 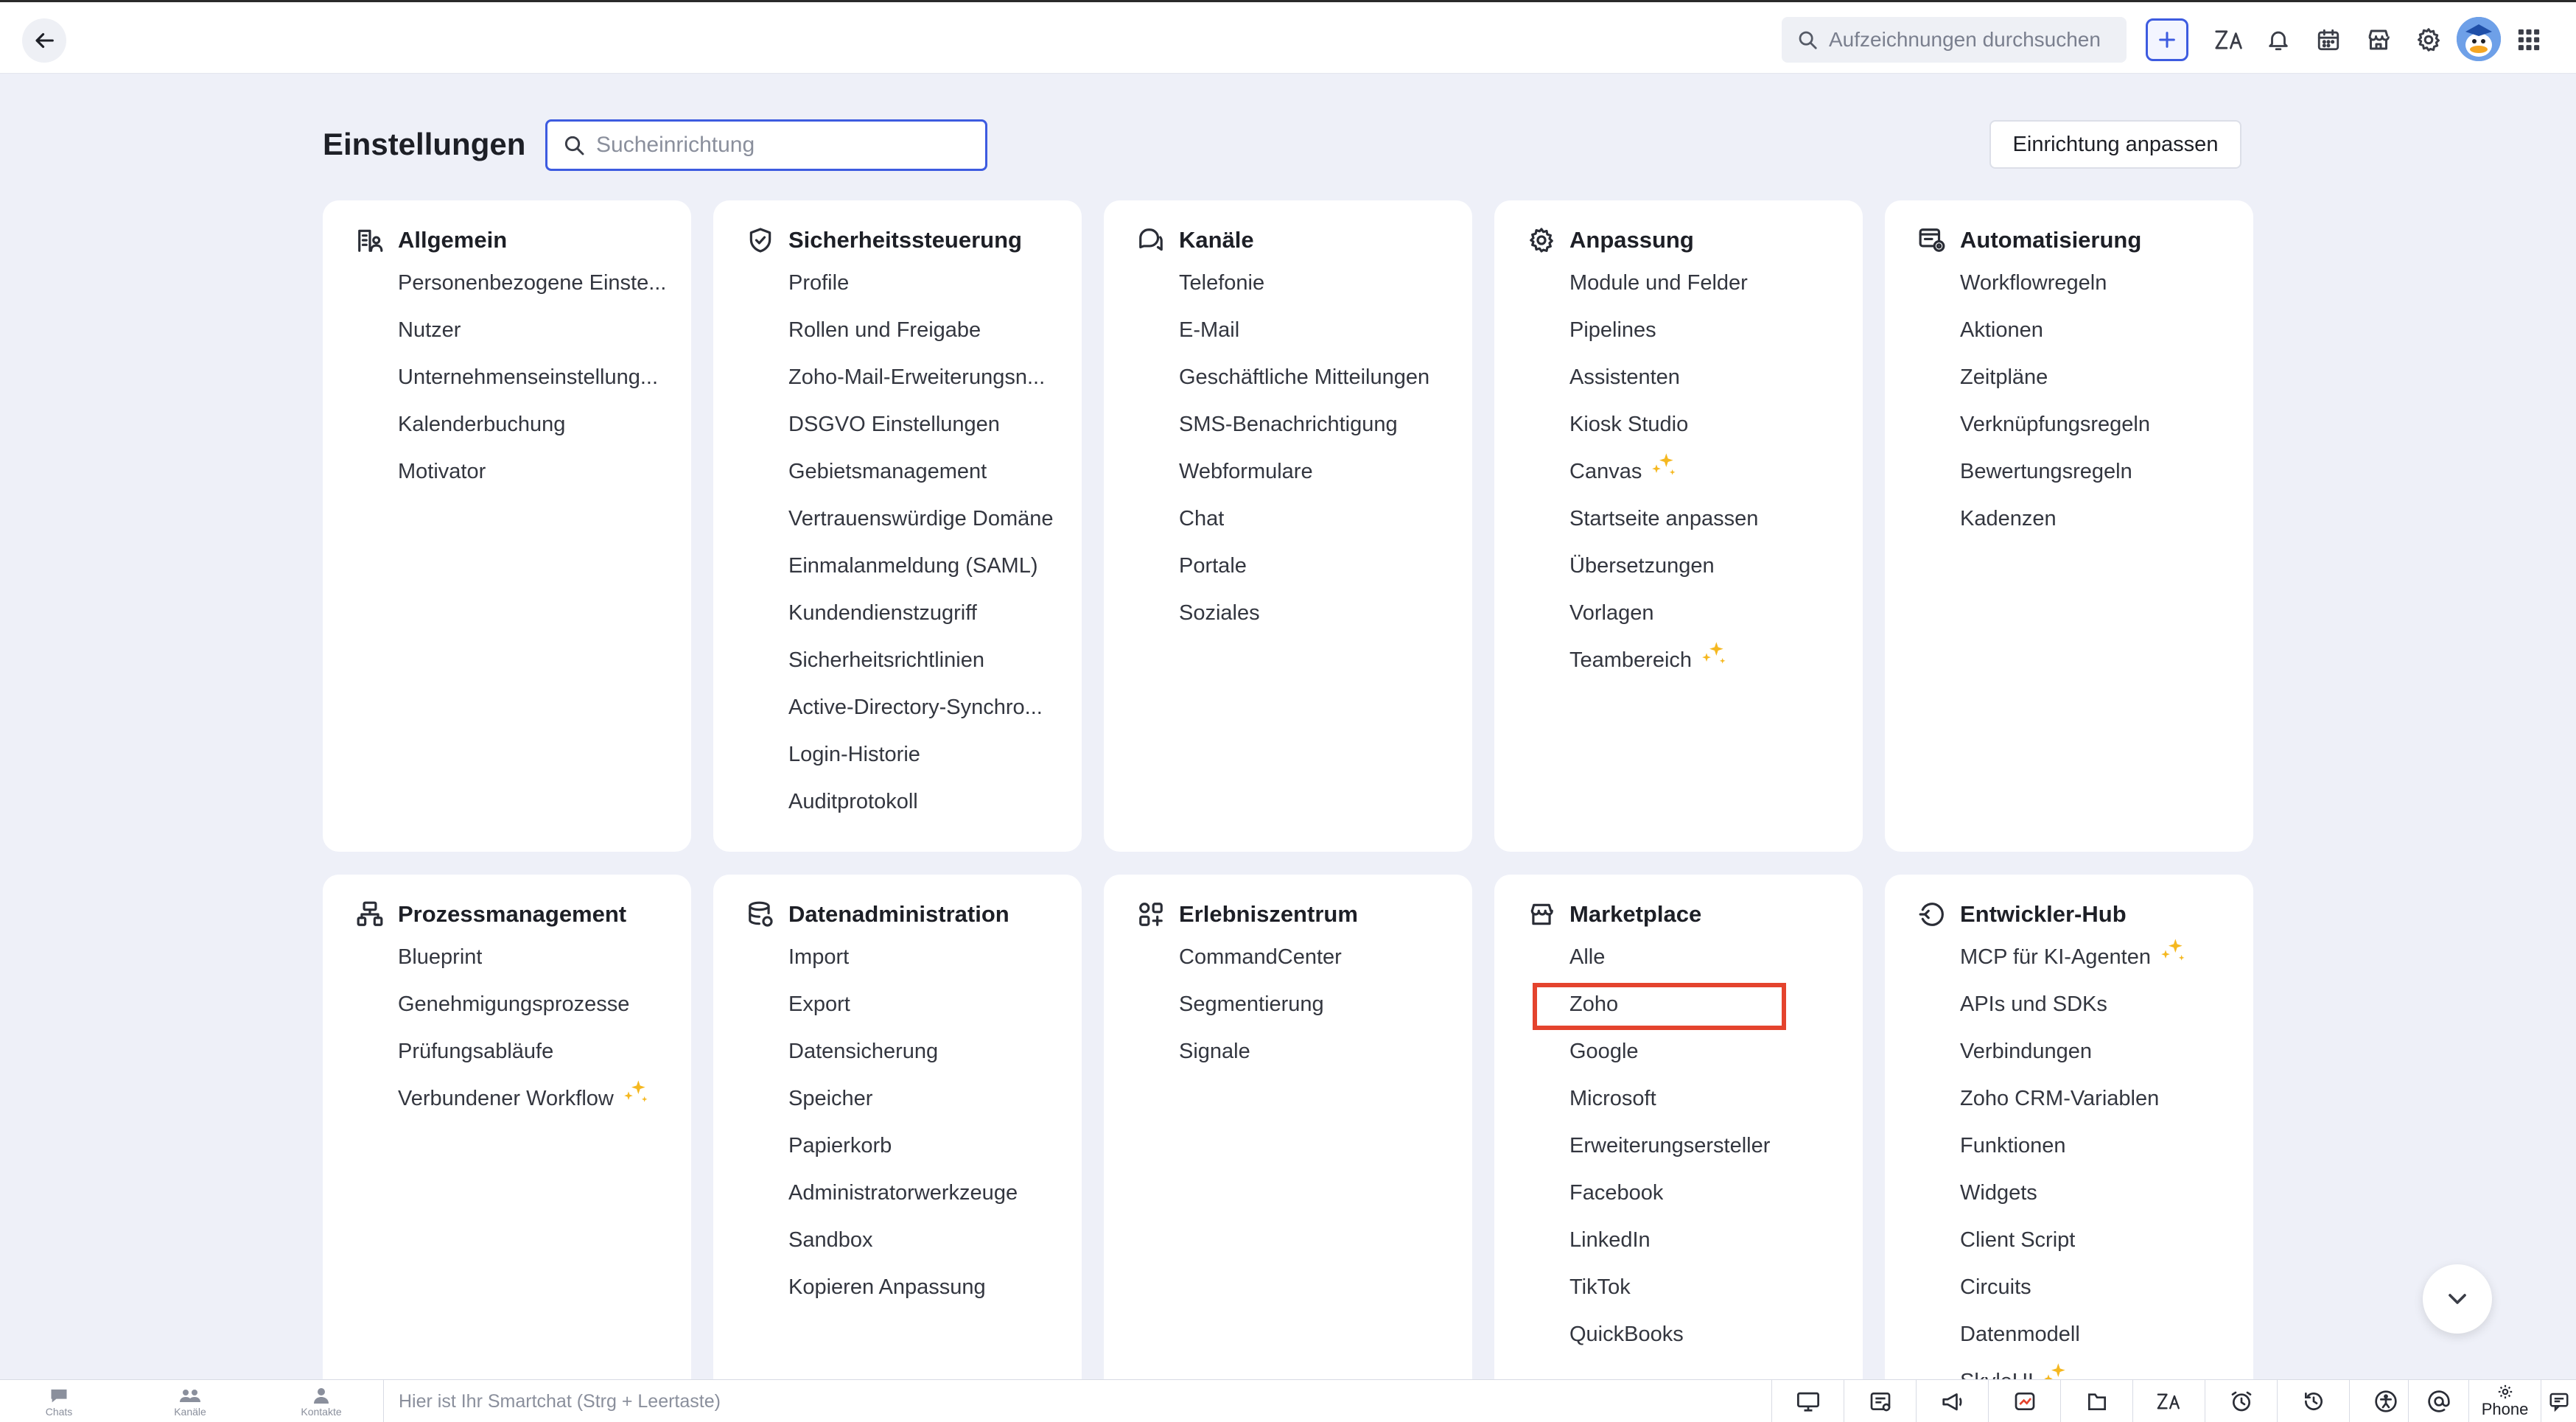 I want to click on record-search, so click(x=1954, y=40).